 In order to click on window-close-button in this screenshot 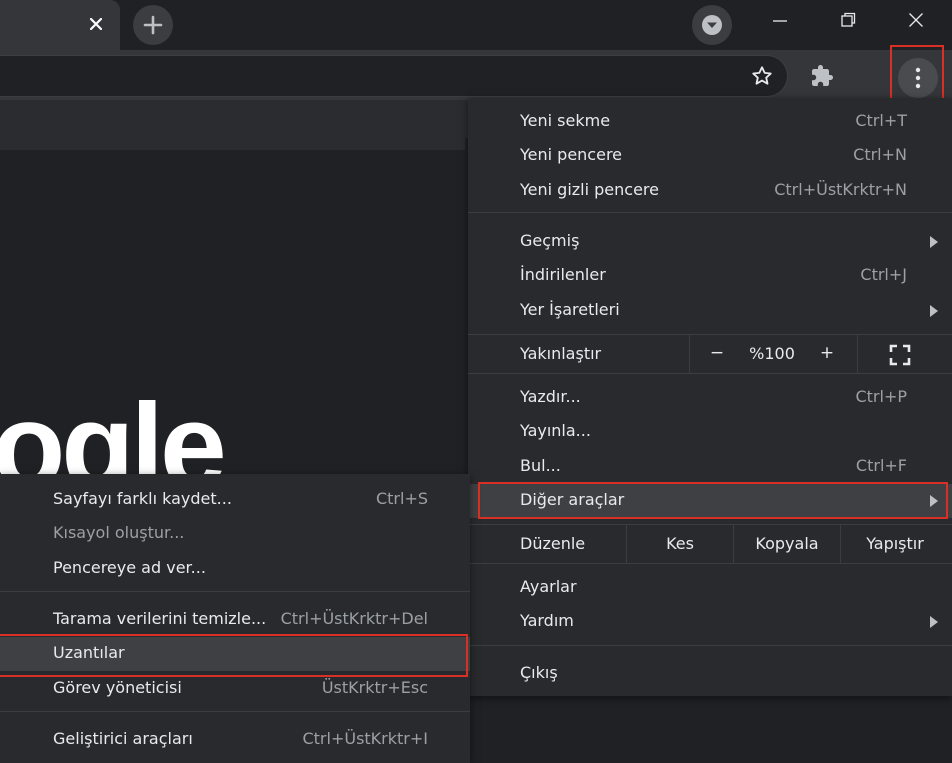, I will do `click(916, 20)`.